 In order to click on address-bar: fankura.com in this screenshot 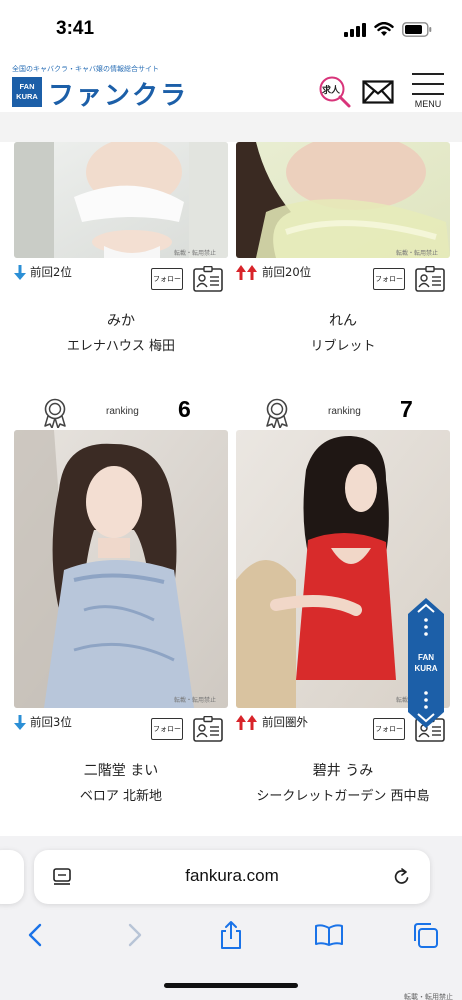, I will do `click(232, 877)`.